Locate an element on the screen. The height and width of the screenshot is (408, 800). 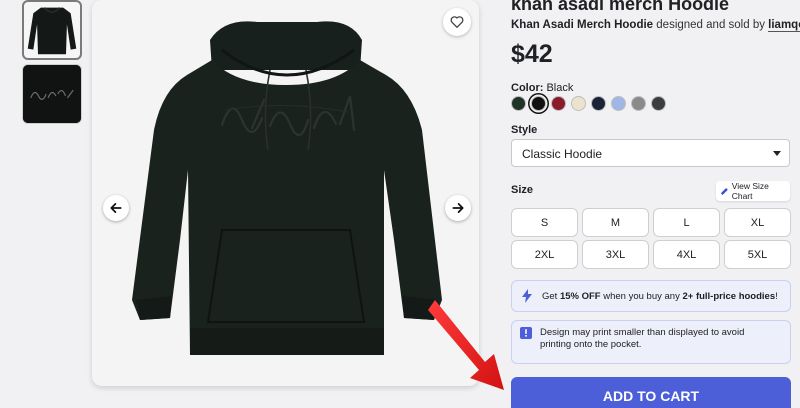
designer-link: liamqopmon is located at coordinates (784, 25).